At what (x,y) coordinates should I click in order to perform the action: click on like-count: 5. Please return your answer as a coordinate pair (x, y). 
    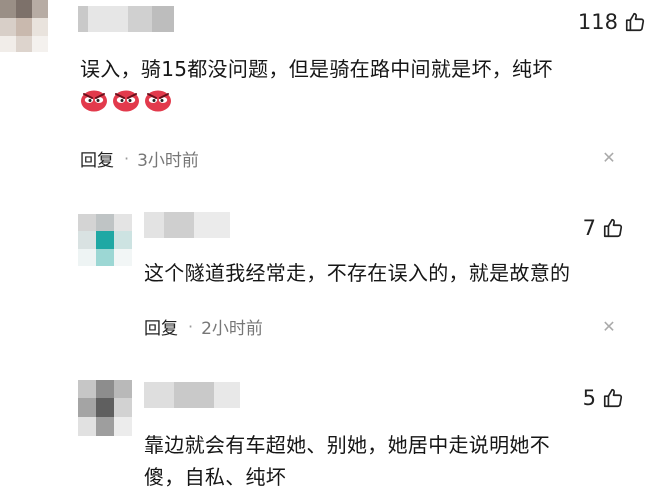
    Looking at the image, I should click on (589, 398).